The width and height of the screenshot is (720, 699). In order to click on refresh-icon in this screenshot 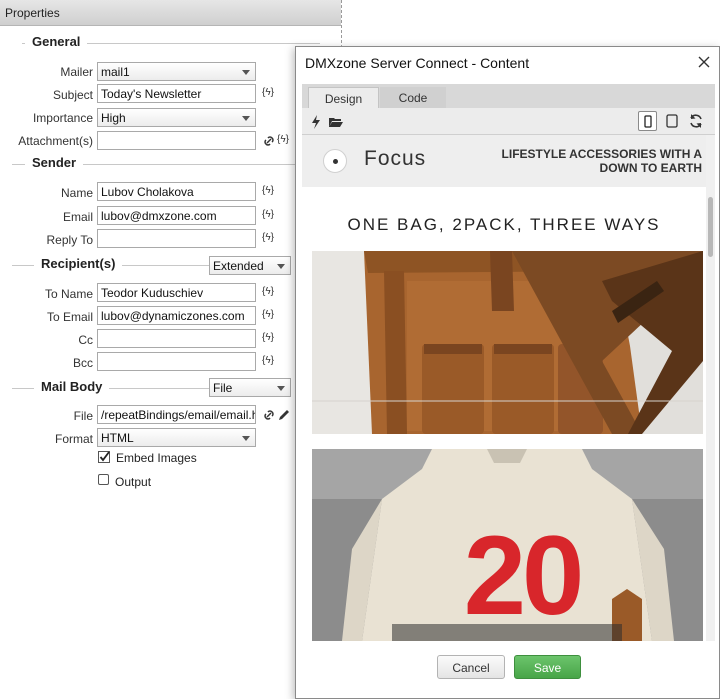, I will do `click(696, 121)`.